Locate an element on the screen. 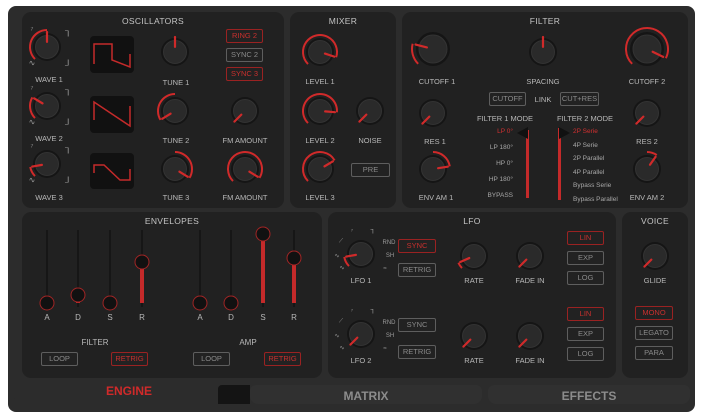 This screenshot has height=418, width=702. level-3-knob is located at coordinates (320, 169).